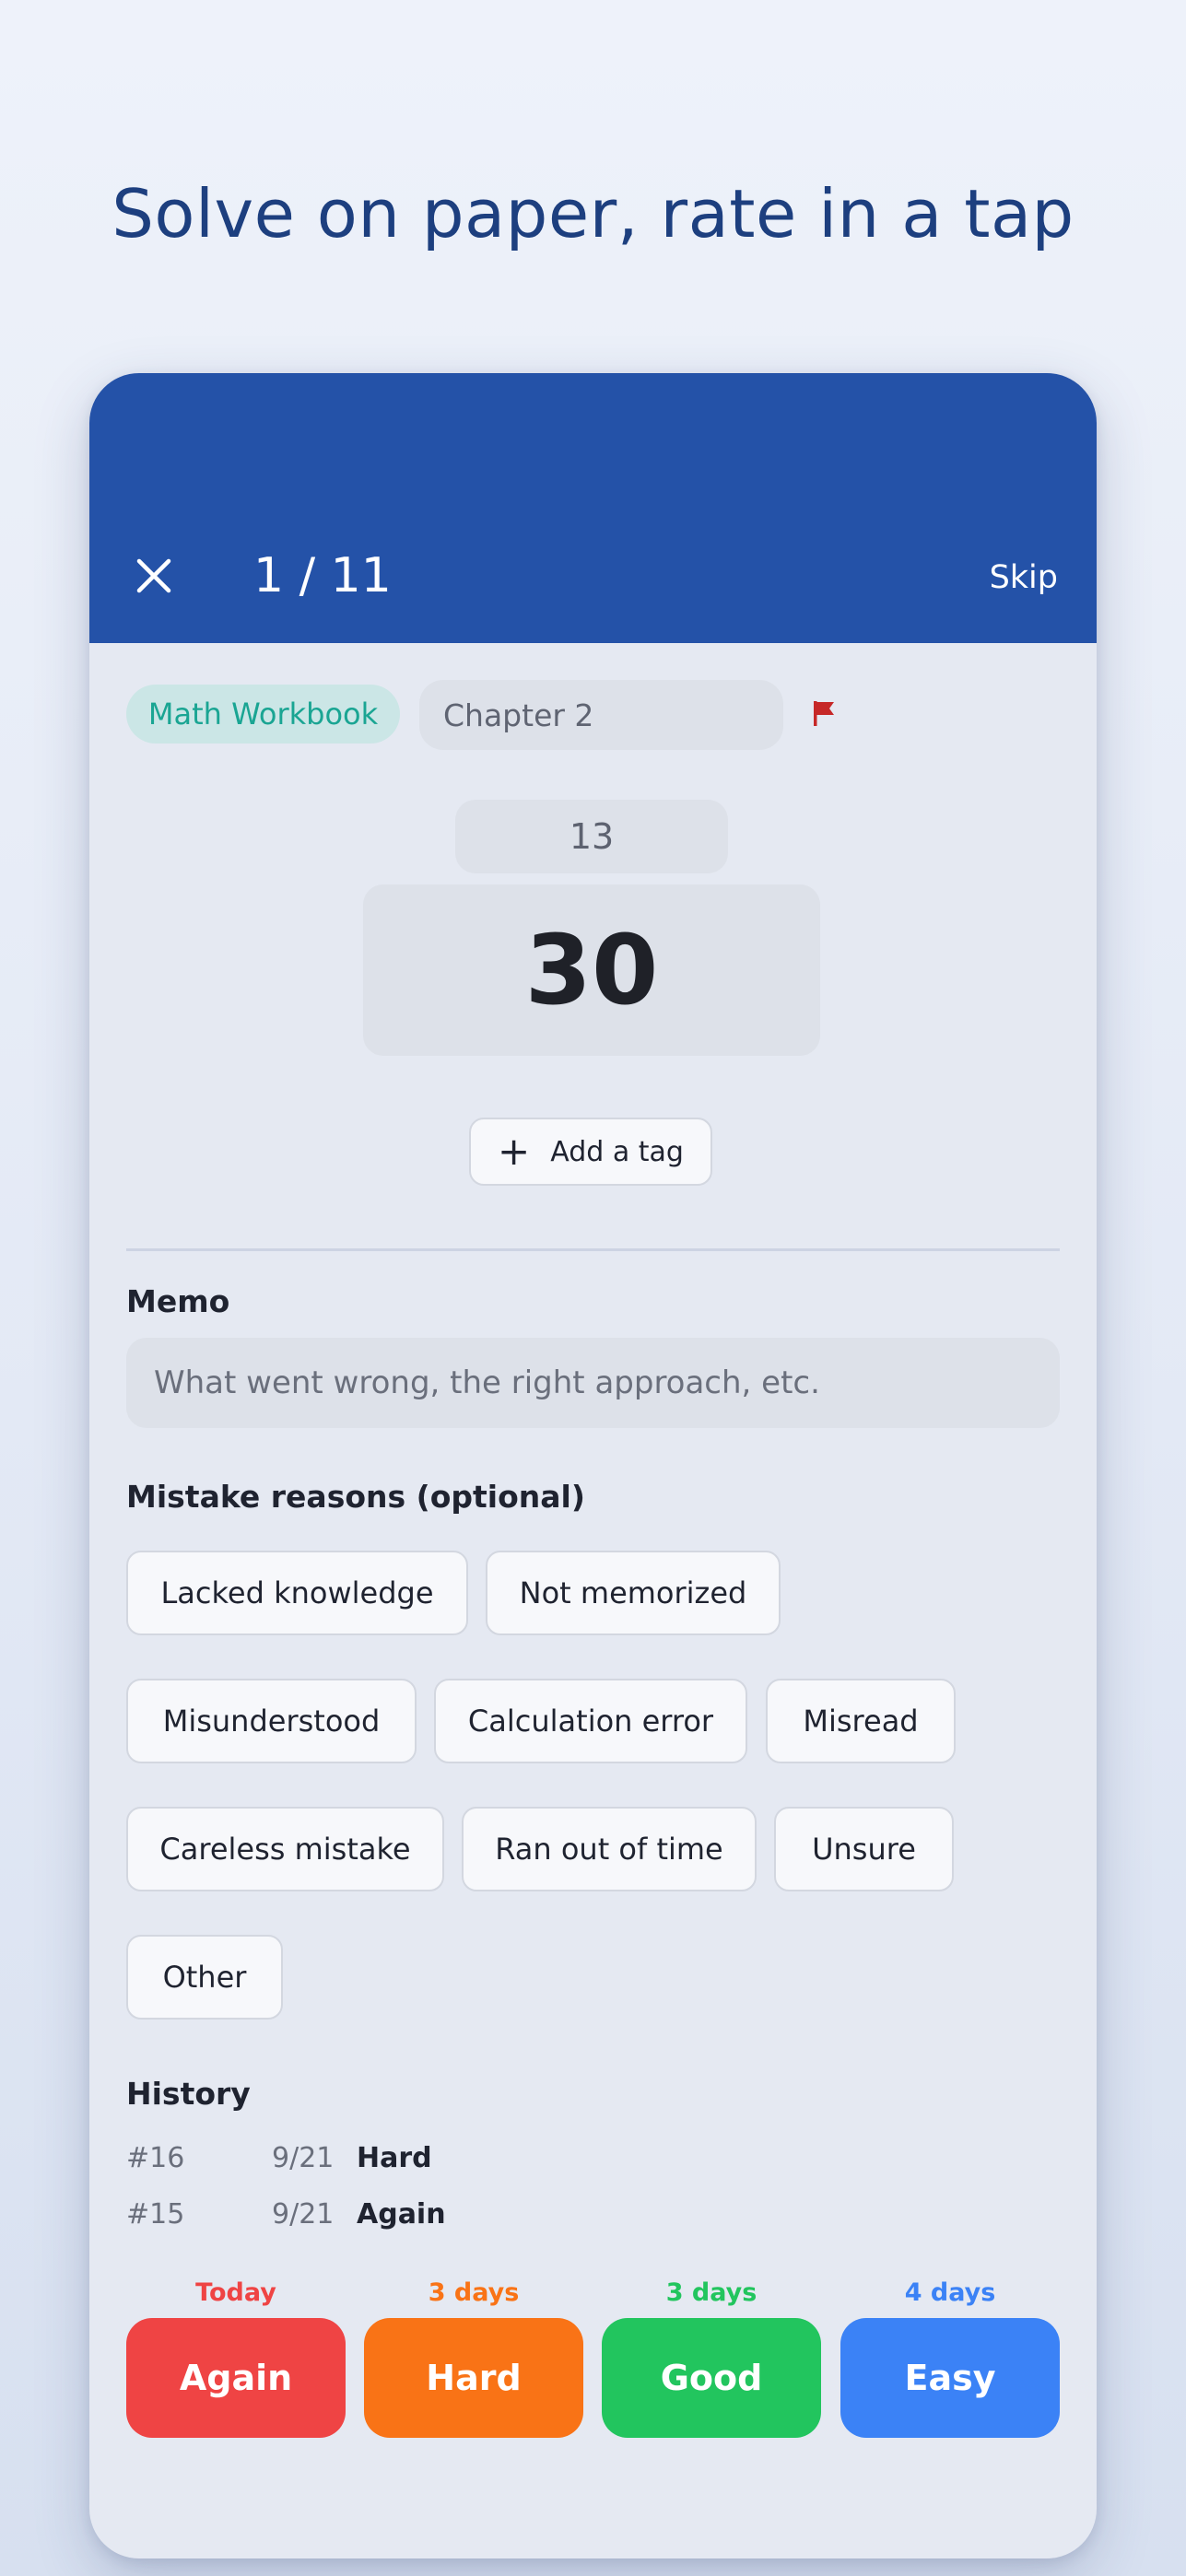  I want to click on history-number: #15, so click(155, 2214).